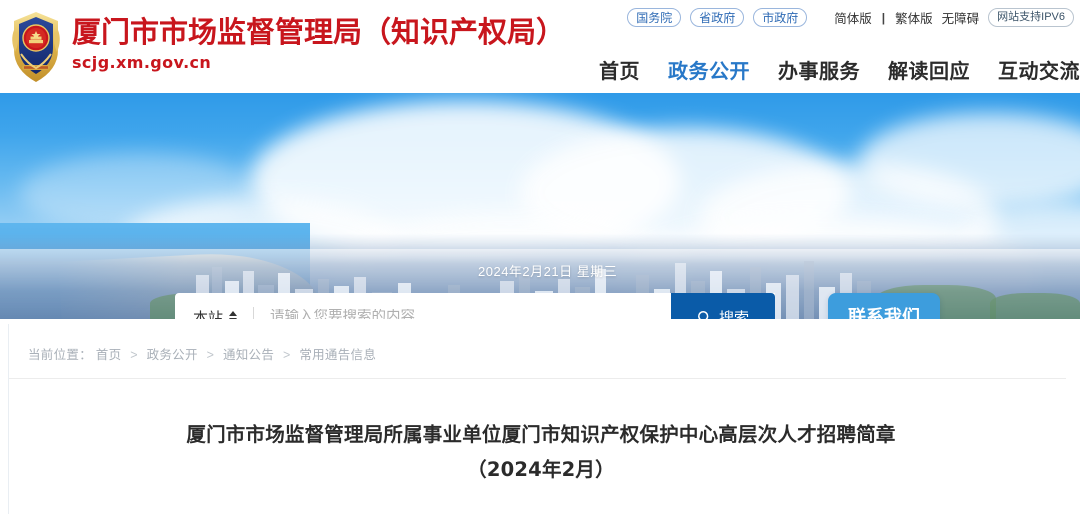 This screenshot has height=514, width=1080. I want to click on top-utility-links: 国务院 省政府 市政府 简体版 | 繁体版 无障碍 网站支持IPV6, so click(850, 17).